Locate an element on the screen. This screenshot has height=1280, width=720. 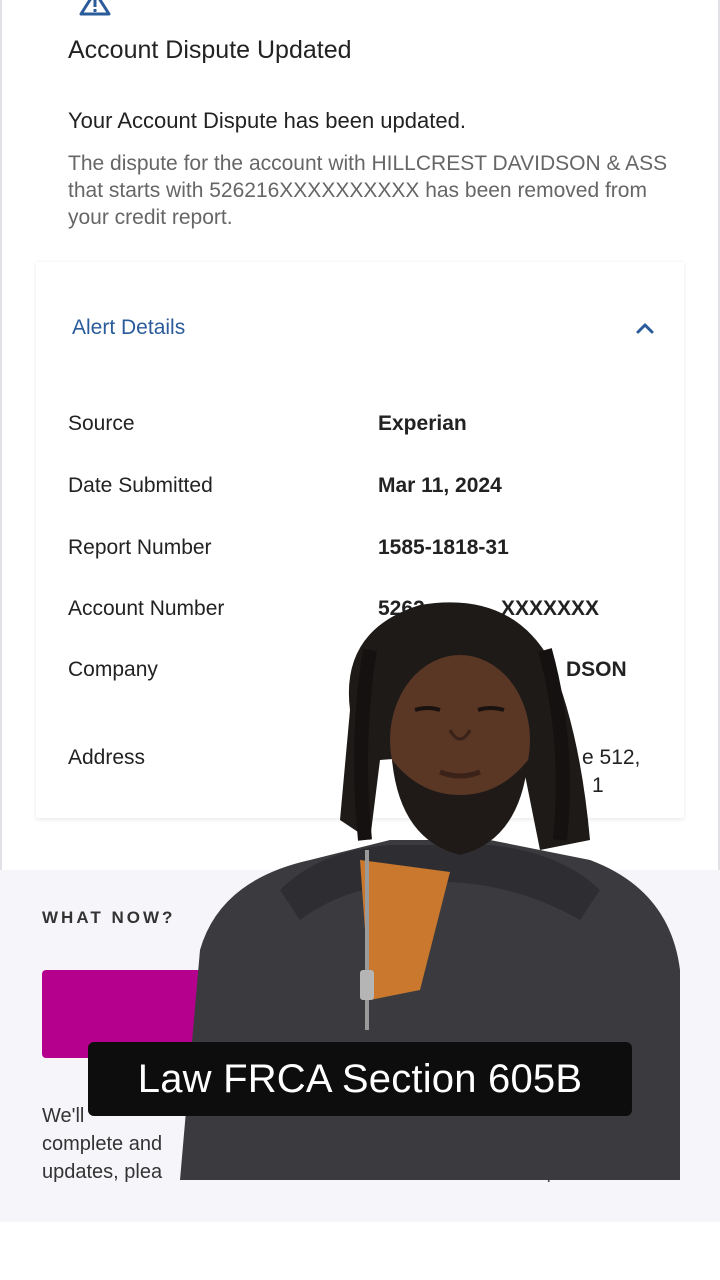
detail-row-date-submitted: Date Submitted Mar 11, 2024 is located at coordinates (360, 494).